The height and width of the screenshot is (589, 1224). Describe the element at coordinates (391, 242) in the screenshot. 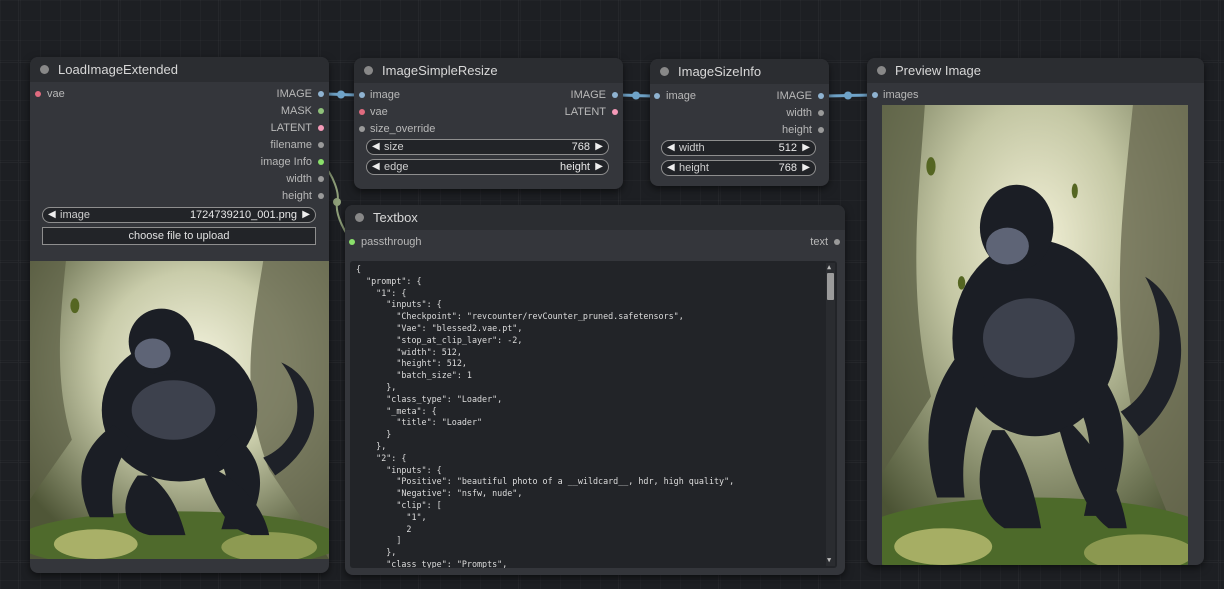

I see `input-label-passthrough: passthrough` at that location.